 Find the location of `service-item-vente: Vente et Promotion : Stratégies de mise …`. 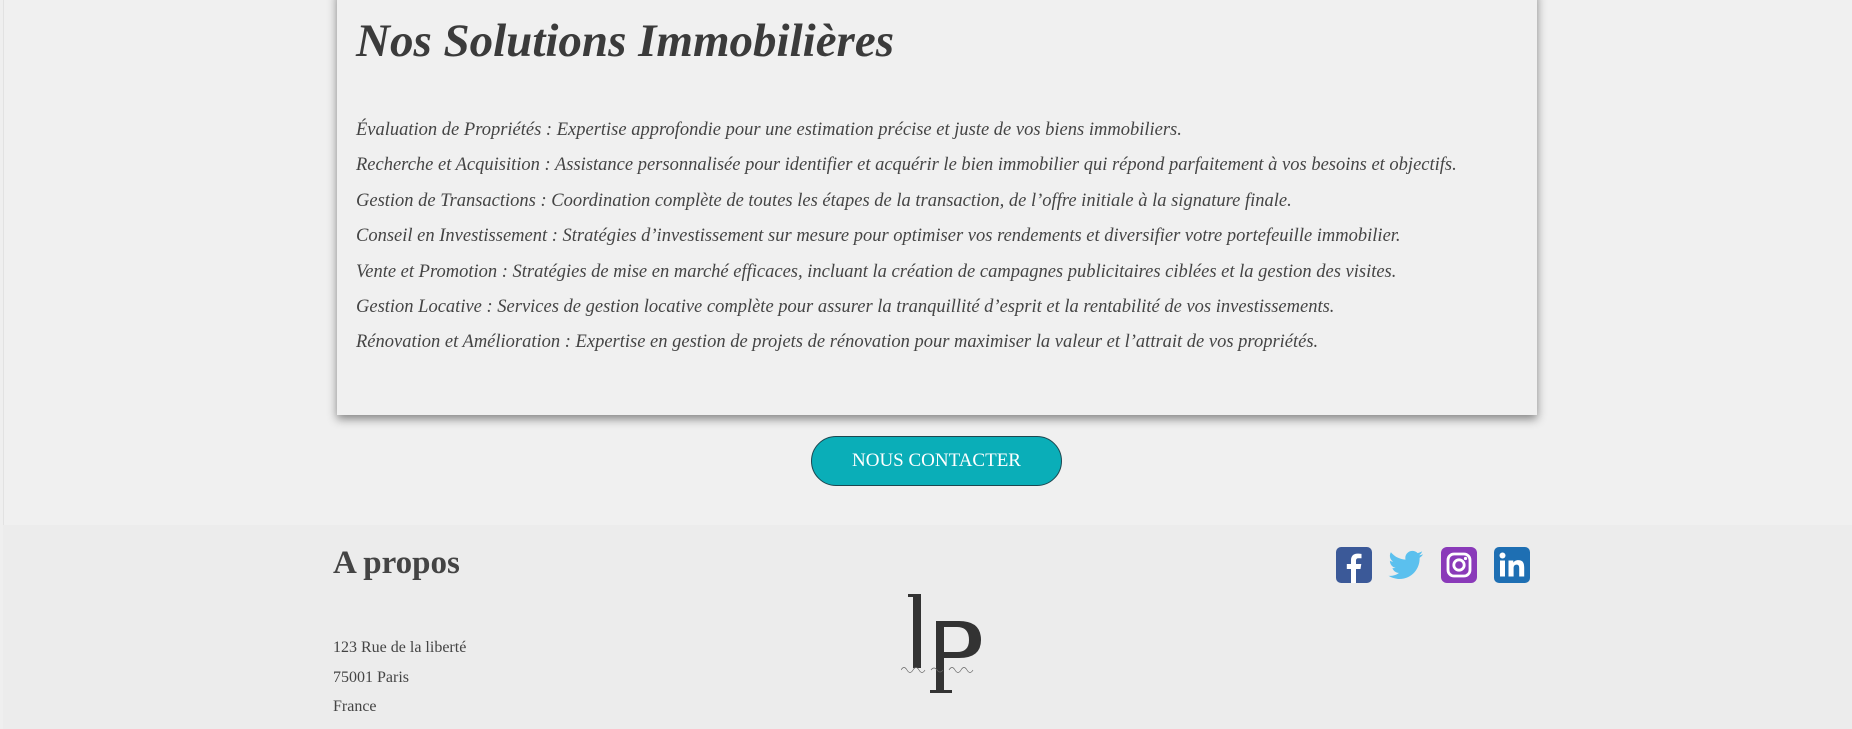

service-item-vente: Vente et Promotion : Stratégies de mise … is located at coordinates (876, 271).